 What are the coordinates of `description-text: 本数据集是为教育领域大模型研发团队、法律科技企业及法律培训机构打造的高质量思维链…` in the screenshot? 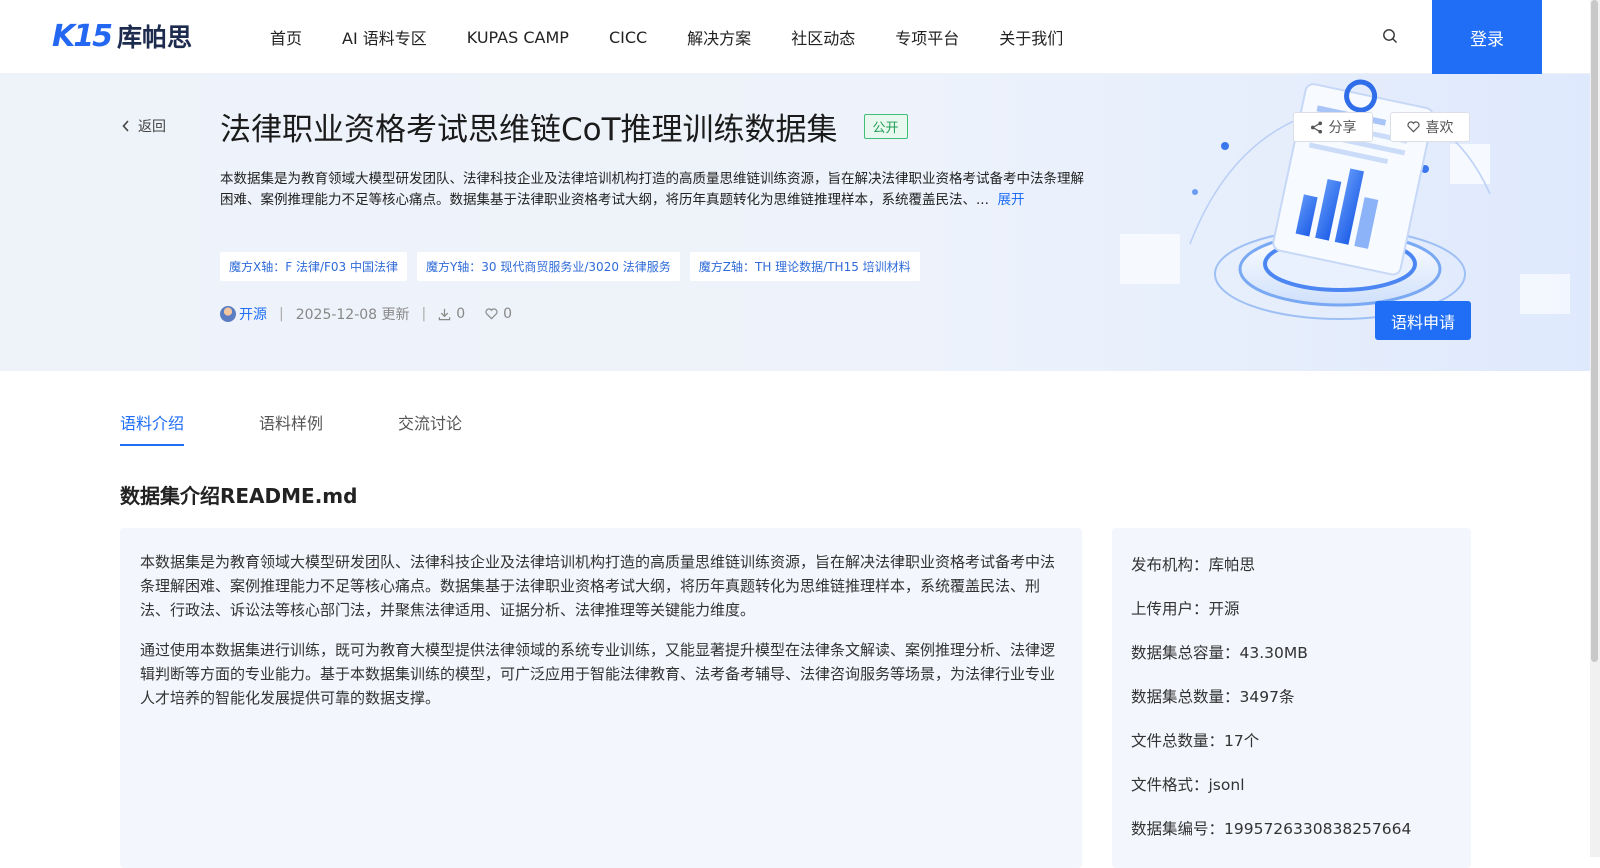 It's located at (652, 189).